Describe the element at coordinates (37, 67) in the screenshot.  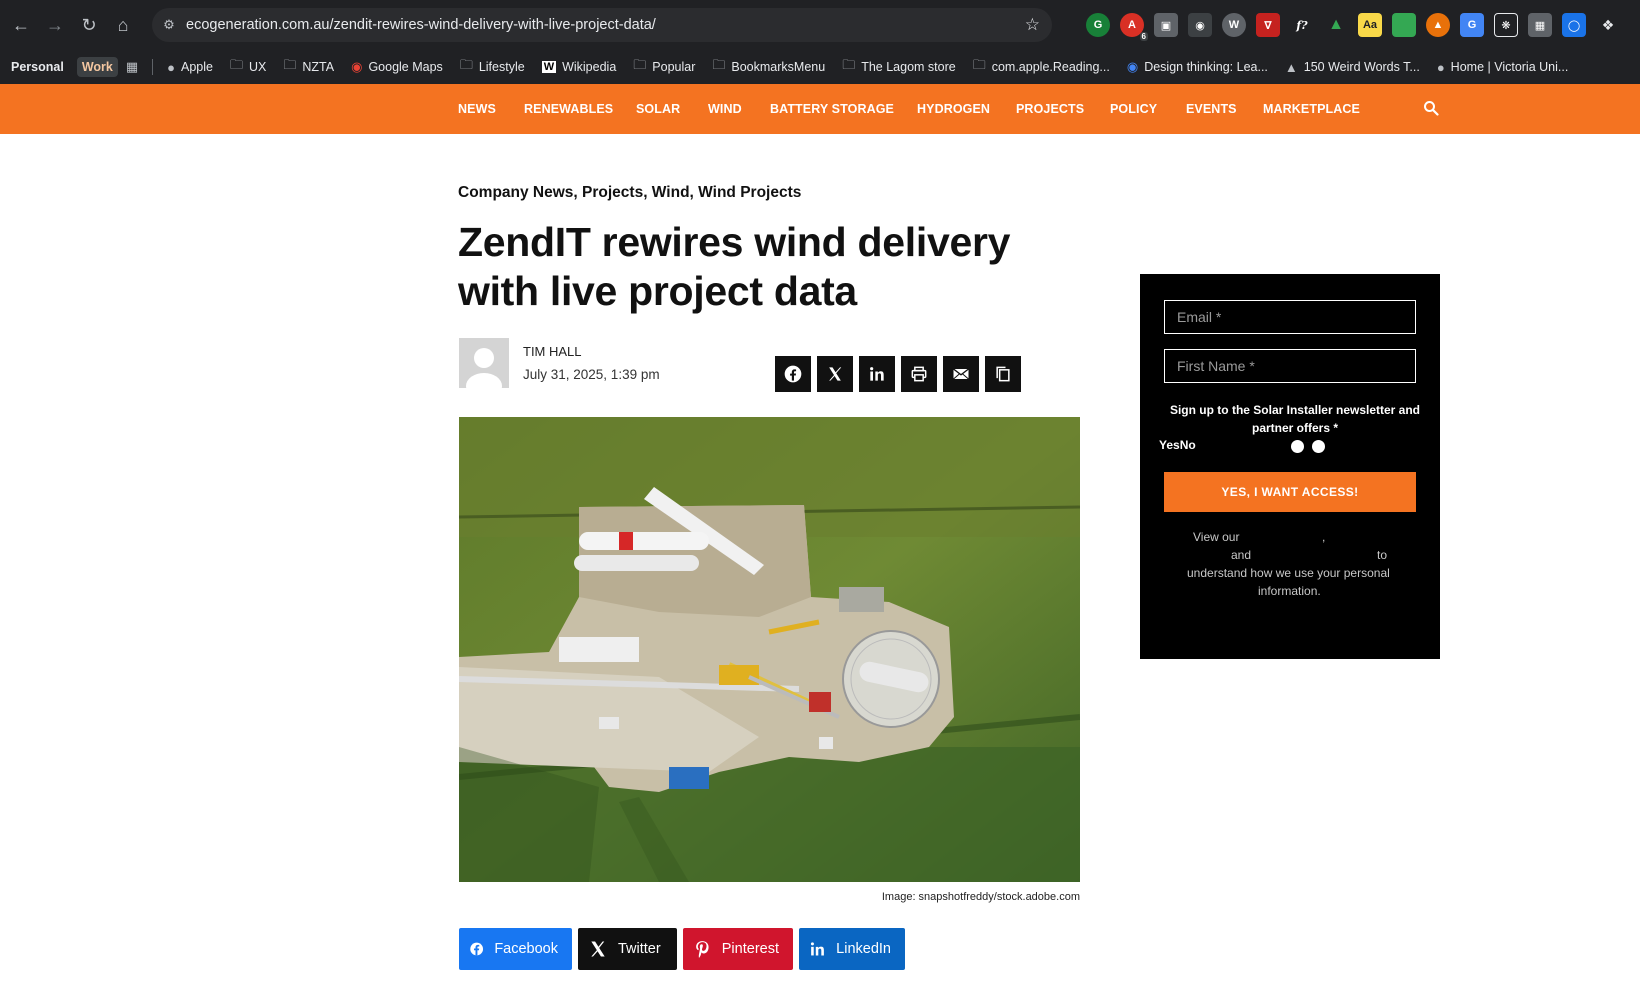
I see `profile-personal: Personal` at that location.